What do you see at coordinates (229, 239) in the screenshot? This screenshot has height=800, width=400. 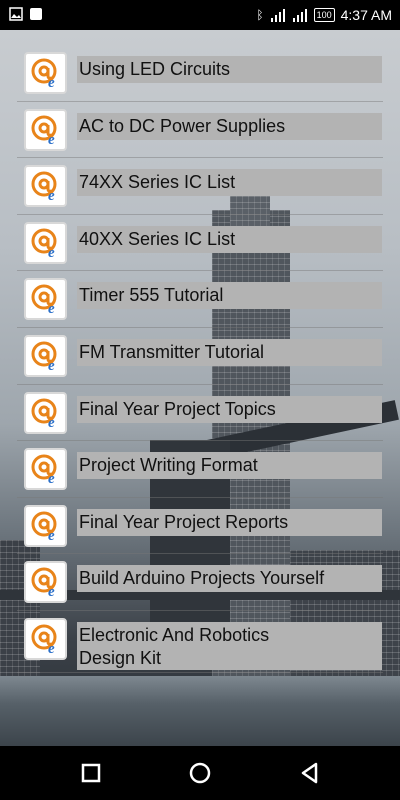 I see `menu-item-label: 40XX Series IC List` at bounding box center [229, 239].